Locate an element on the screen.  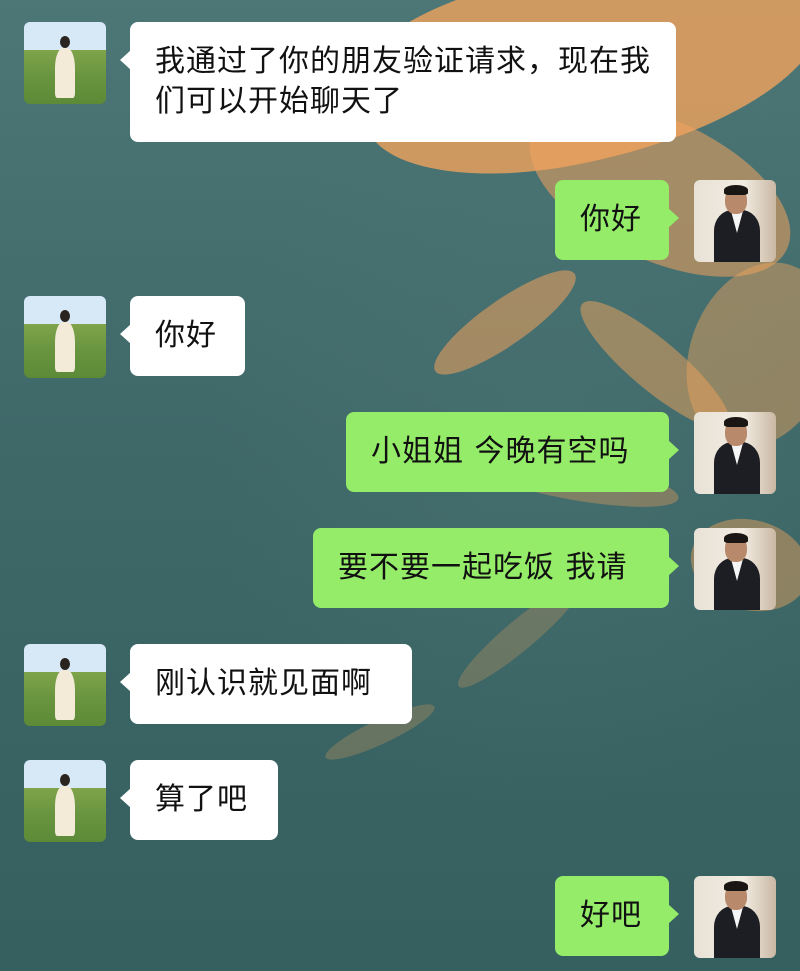
message-bubble: 好吧 is located at coordinates (617, 916).